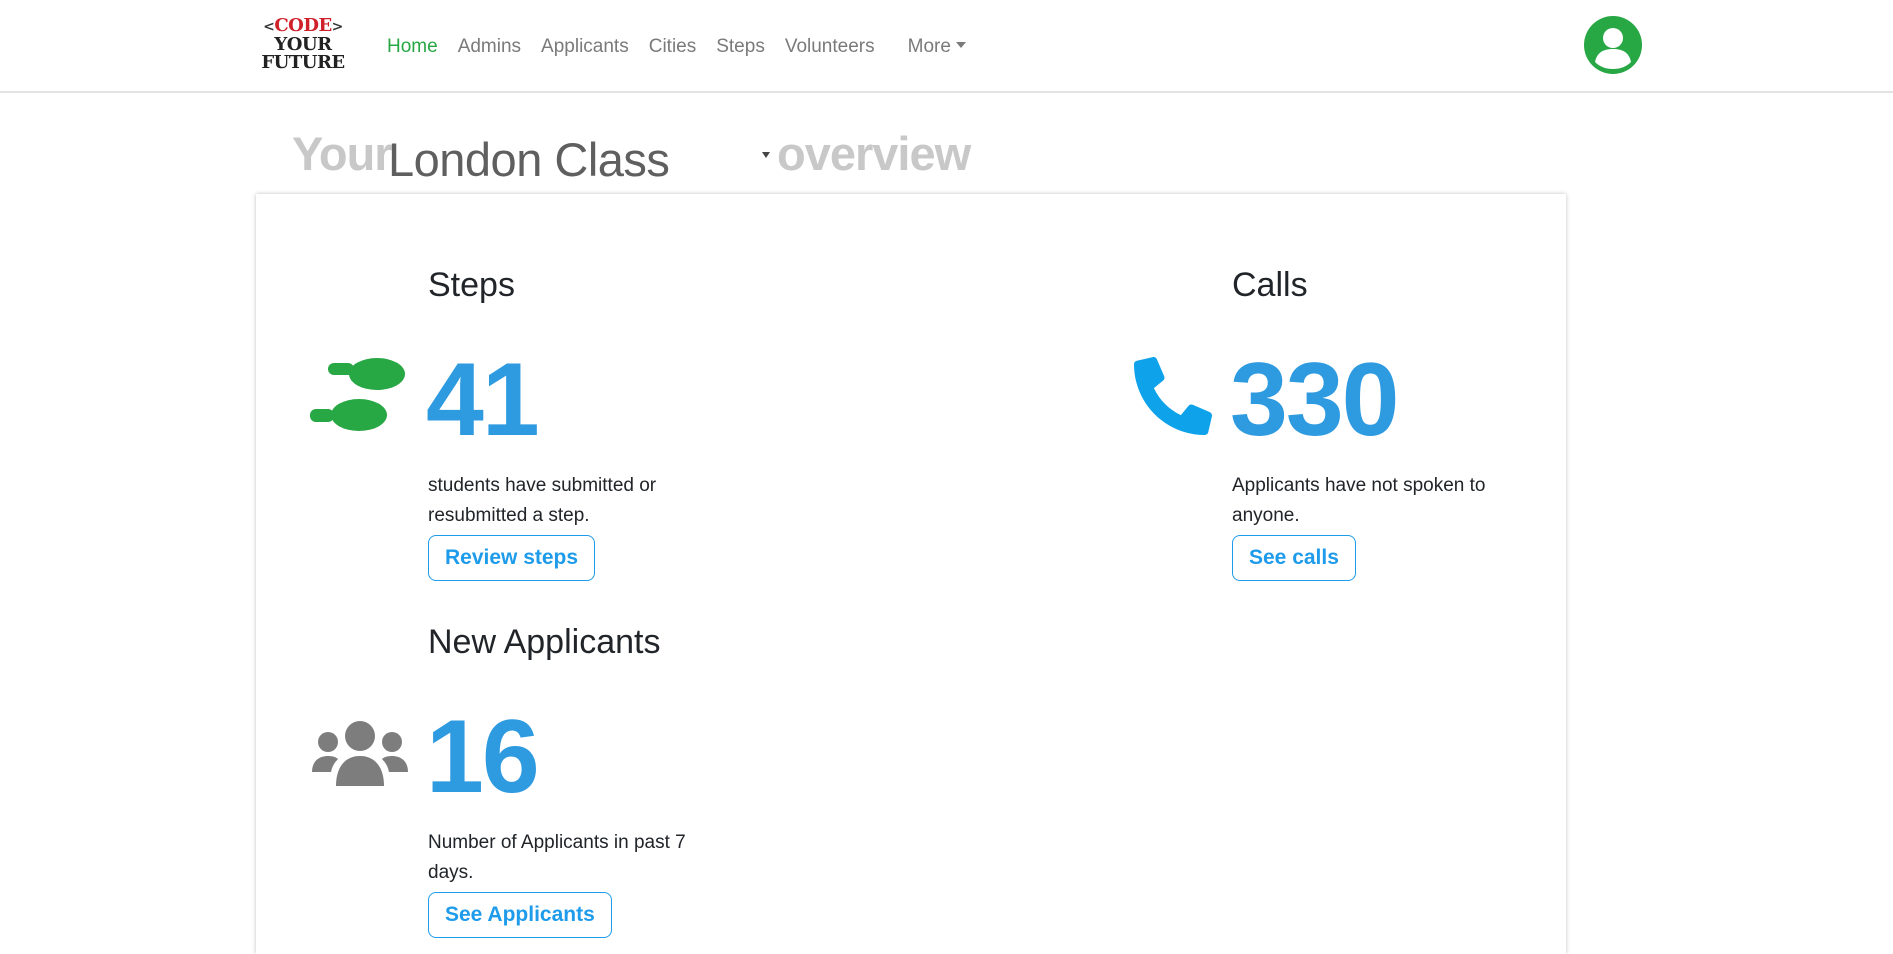 Image resolution: width=1893 pixels, height=954 pixels. I want to click on nav-admins: Admins, so click(489, 47).